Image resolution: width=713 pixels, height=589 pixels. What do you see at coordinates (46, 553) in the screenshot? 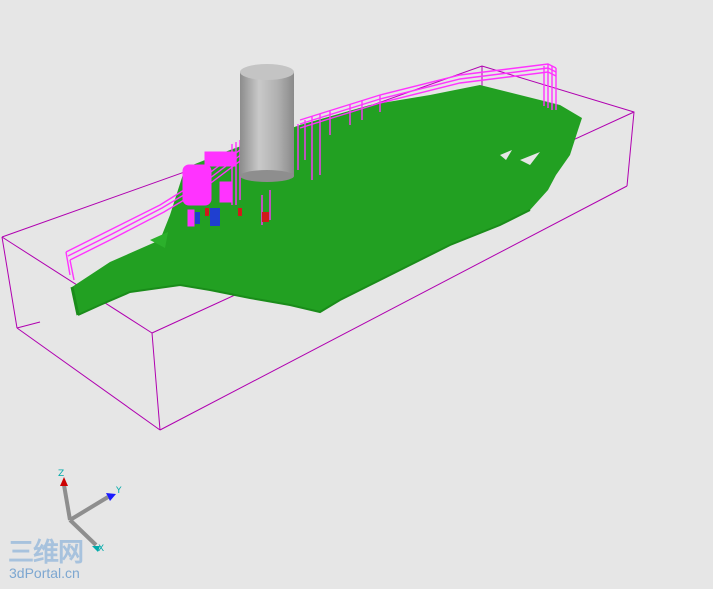
I see `watermark-chinese: 三维网` at bounding box center [46, 553].